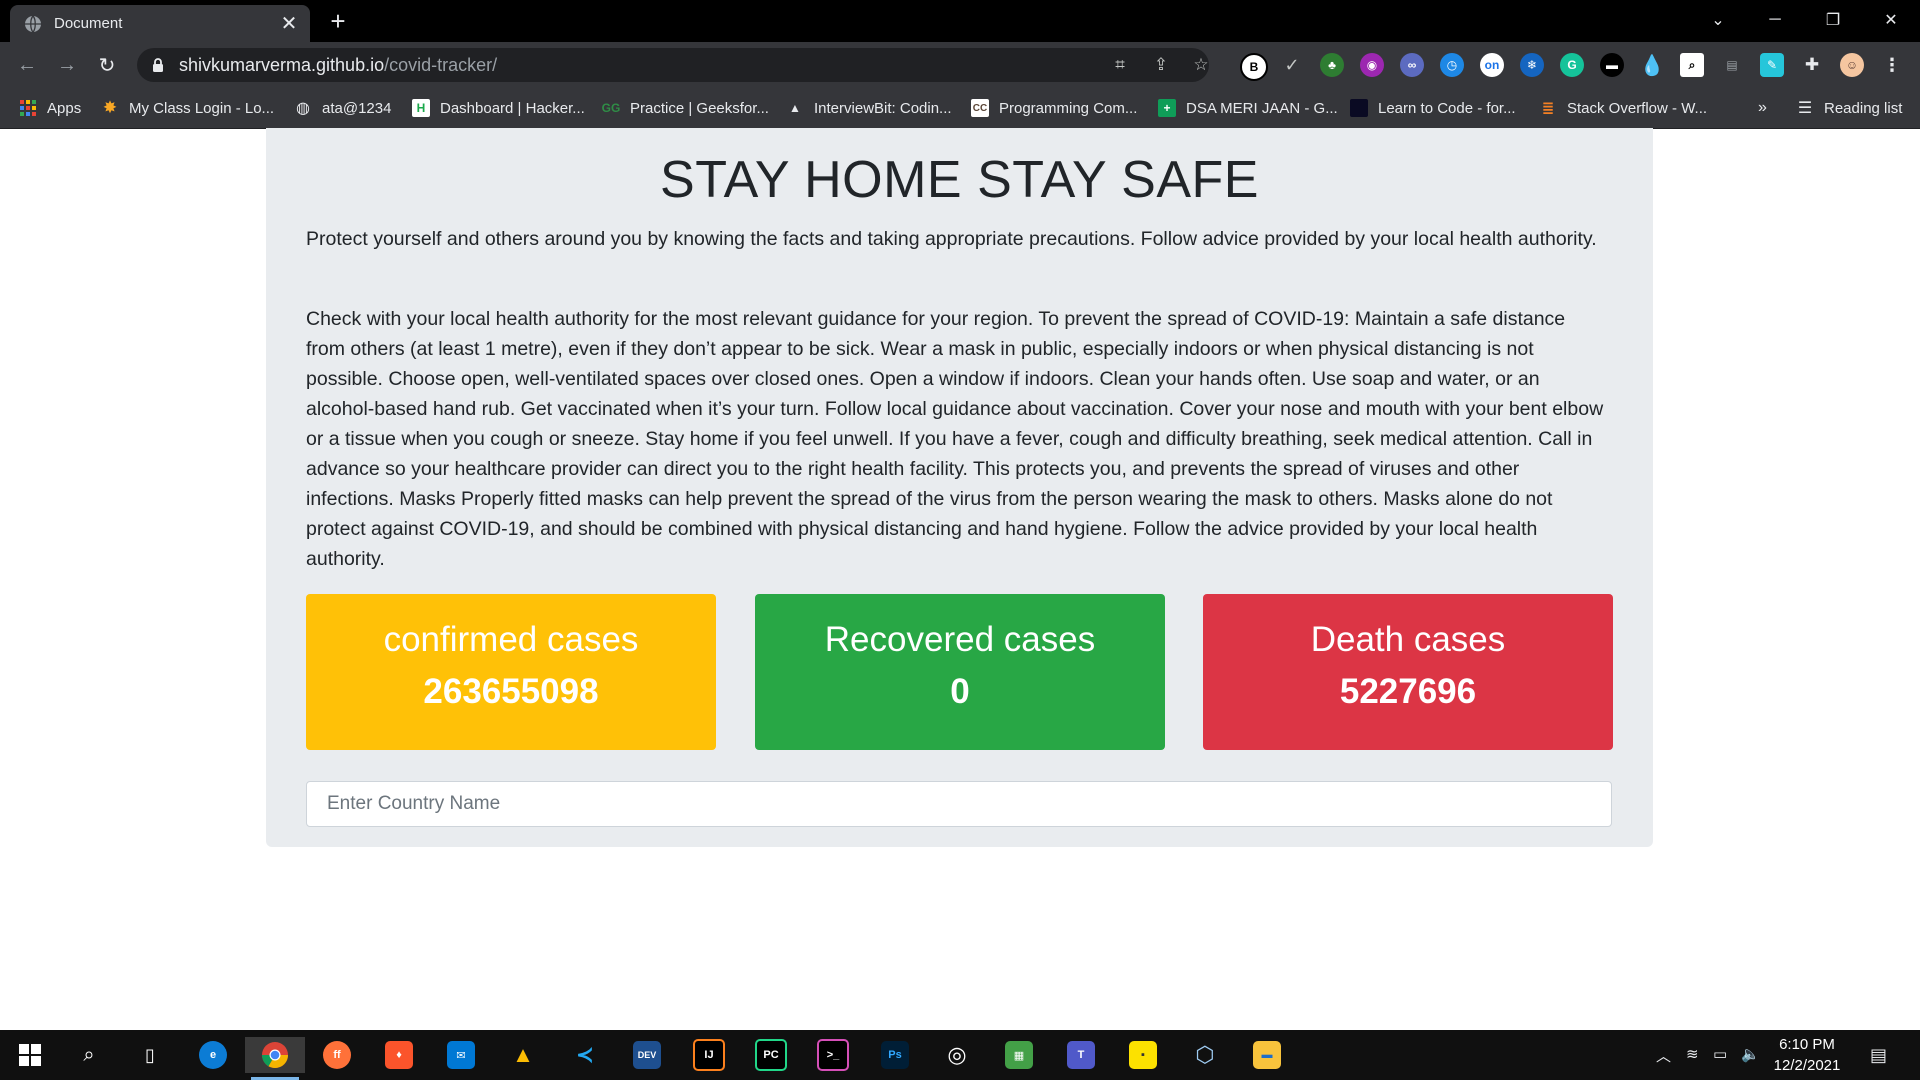  Describe the element at coordinates (833, 1055) in the screenshot. I see `terminal-taskbar-icon: >_` at that location.